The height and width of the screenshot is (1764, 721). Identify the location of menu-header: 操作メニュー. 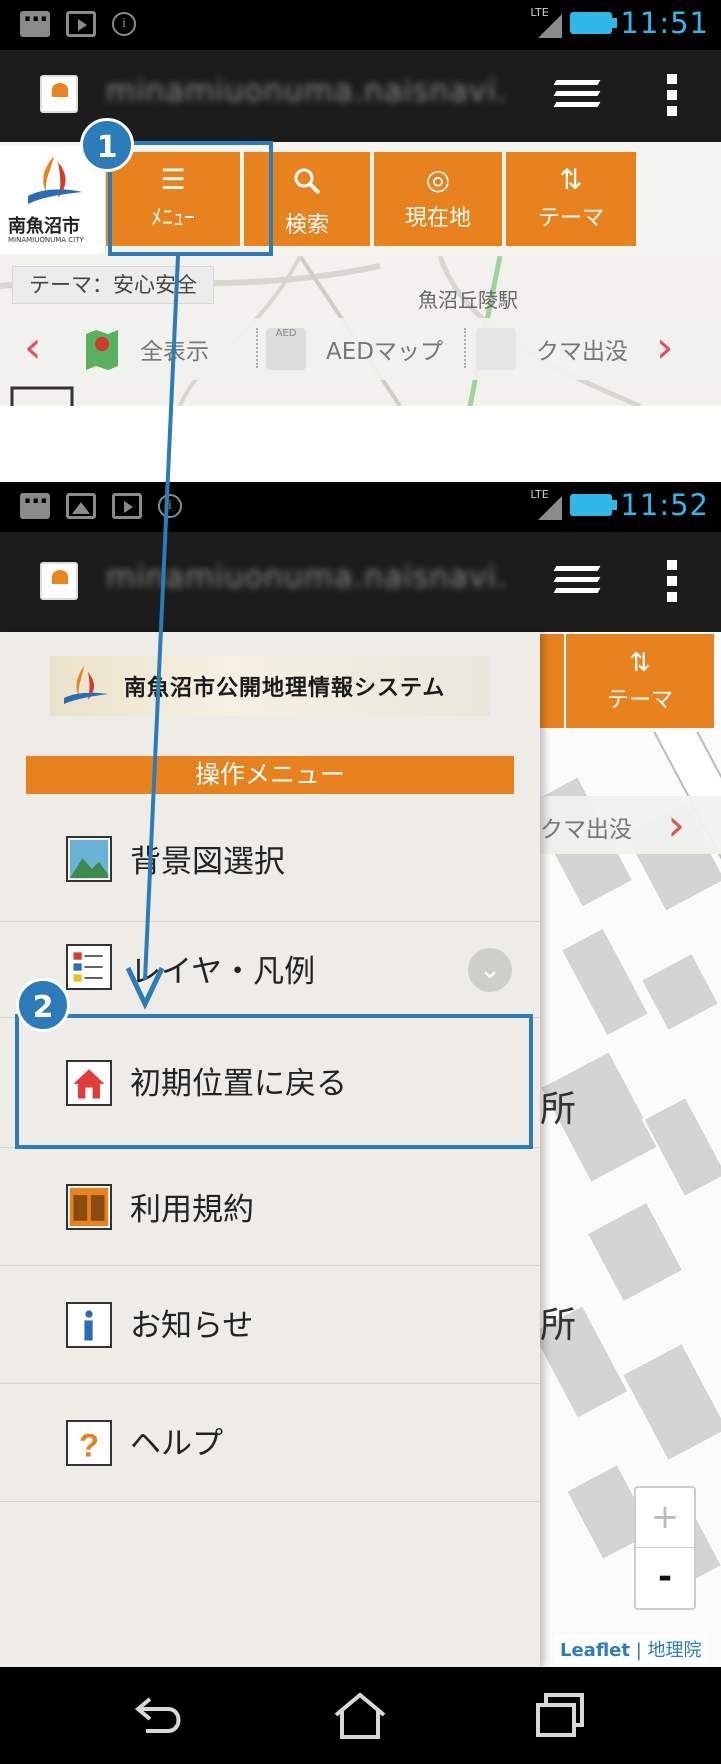
(270, 775).